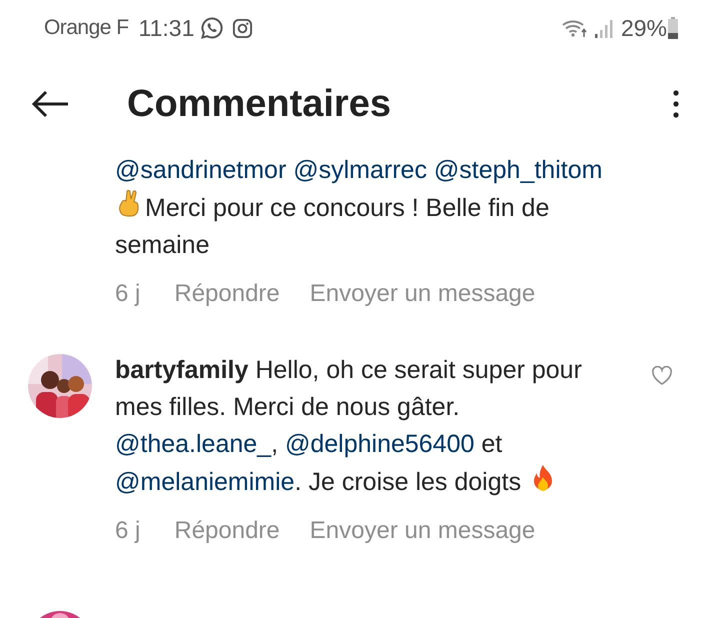 The width and height of the screenshot is (719, 618). What do you see at coordinates (212, 28) in the screenshot?
I see `chat-app-icon` at bounding box center [212, 28].